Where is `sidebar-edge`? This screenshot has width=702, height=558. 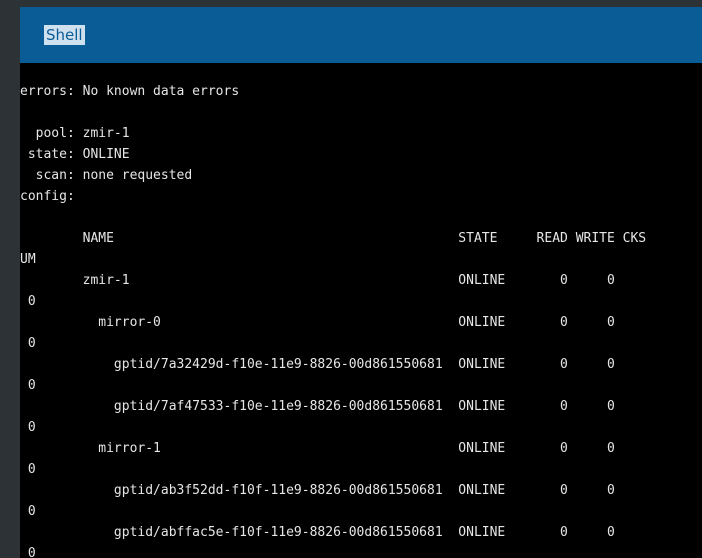
sidebar-edge is located at coordinates (10, 279).